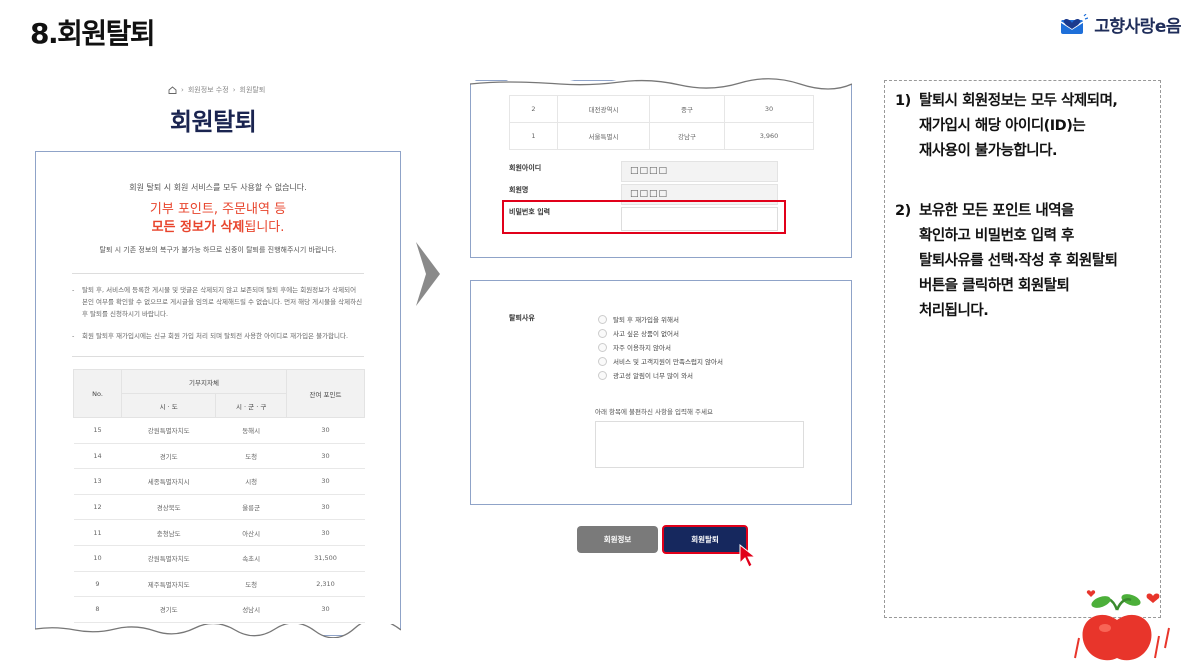 Image resolution: width=1203 pixels, height=664 pixels. Describe the element at coordinates (661, 136) in the screenshot. I see `table-row: 1 서울특별시 강남구 3,960` at that location.